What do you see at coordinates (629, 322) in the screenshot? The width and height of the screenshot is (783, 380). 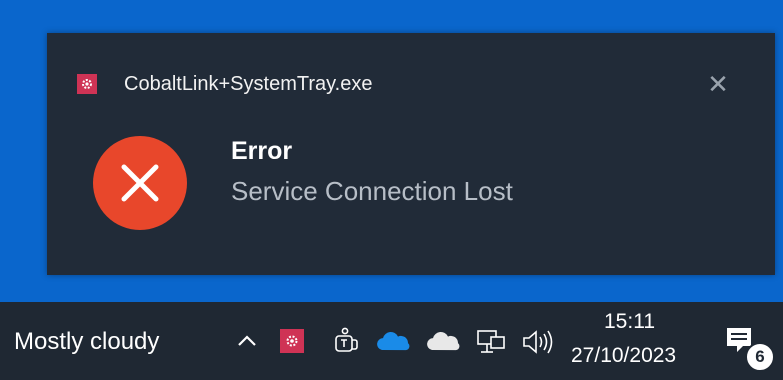 I see `clock-time: 15:11` at bounding box center [629, 322].